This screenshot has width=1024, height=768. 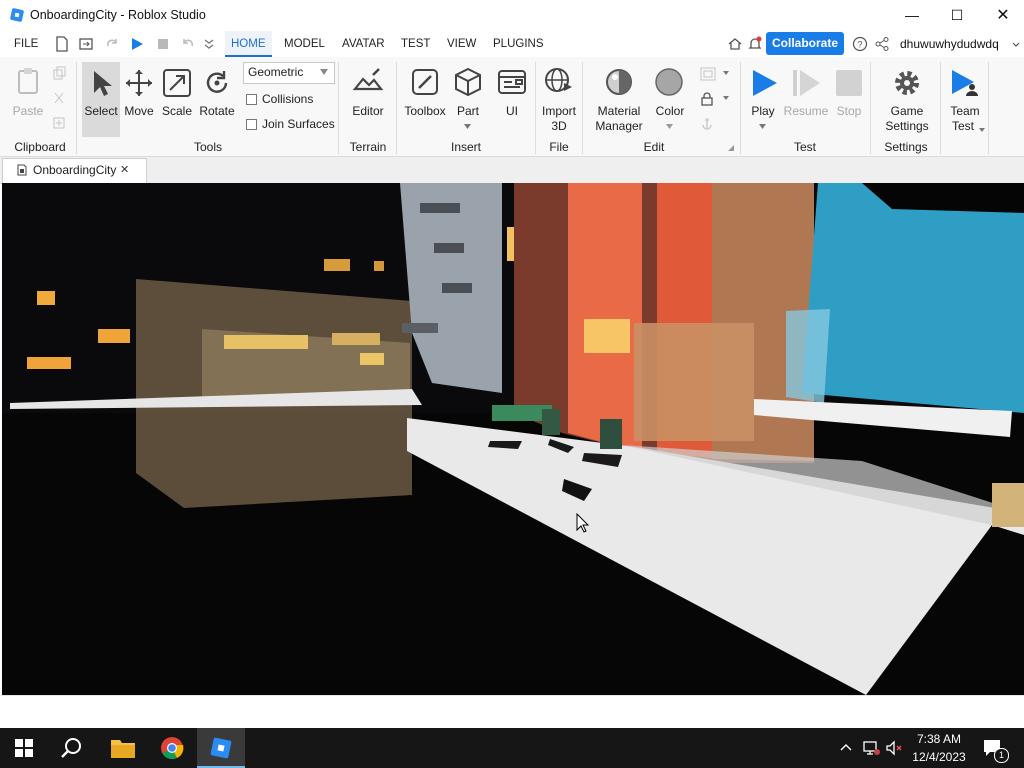 What do you see at coordinates (982, 130) in the screenshot?
I see `team-test-dropdown-icon` at bounding box center [982, 130].